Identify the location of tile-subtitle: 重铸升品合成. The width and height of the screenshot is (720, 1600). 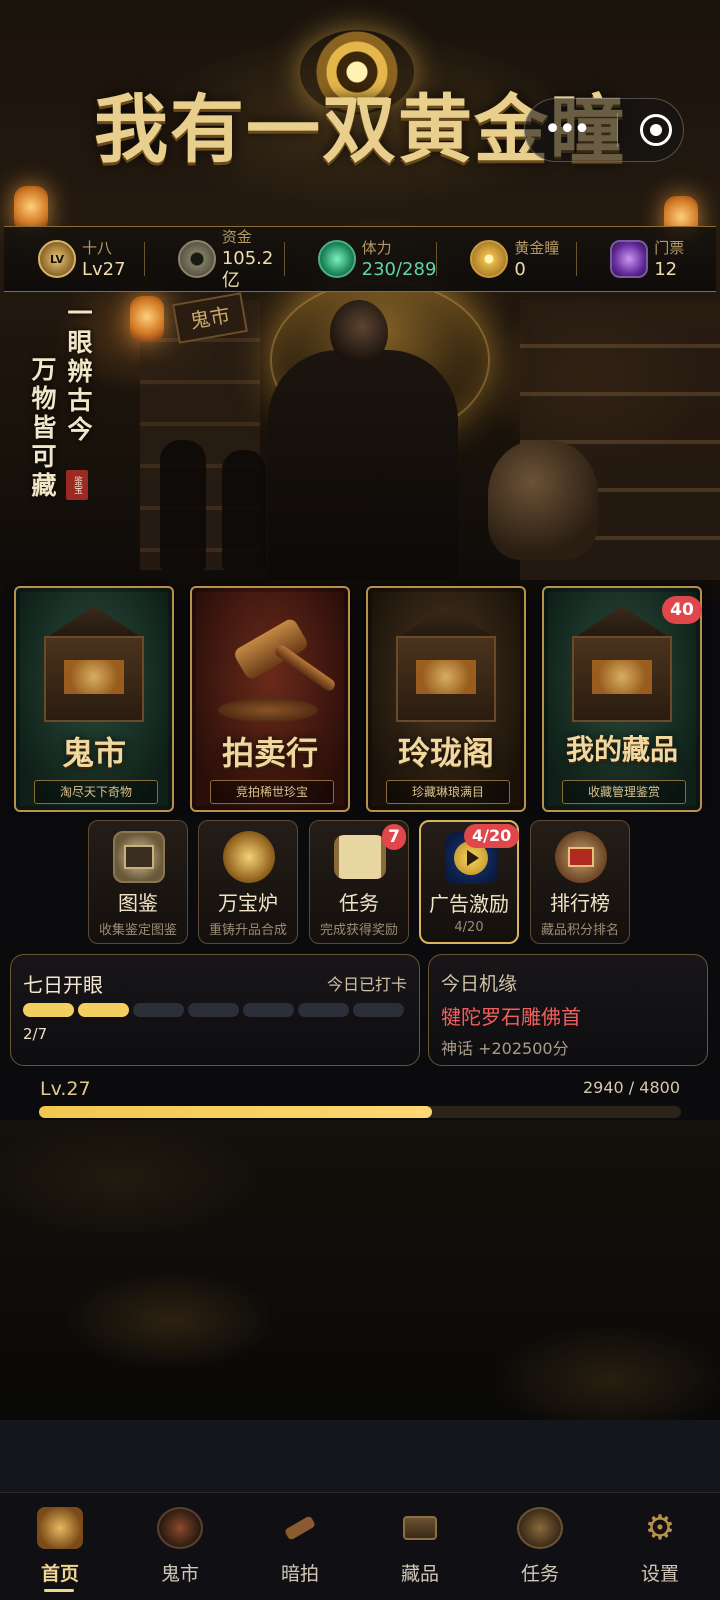
(247, 930).